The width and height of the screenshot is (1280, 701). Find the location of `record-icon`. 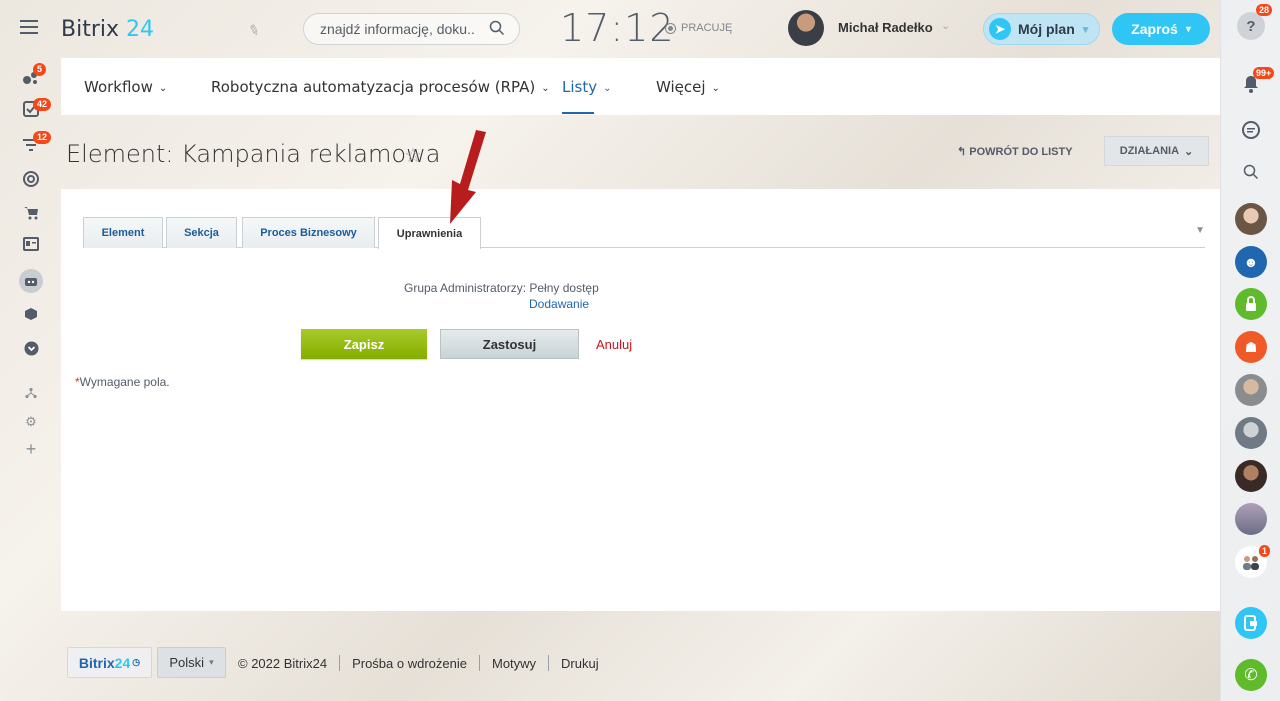

record-icon is located at coordinates (670, 28).